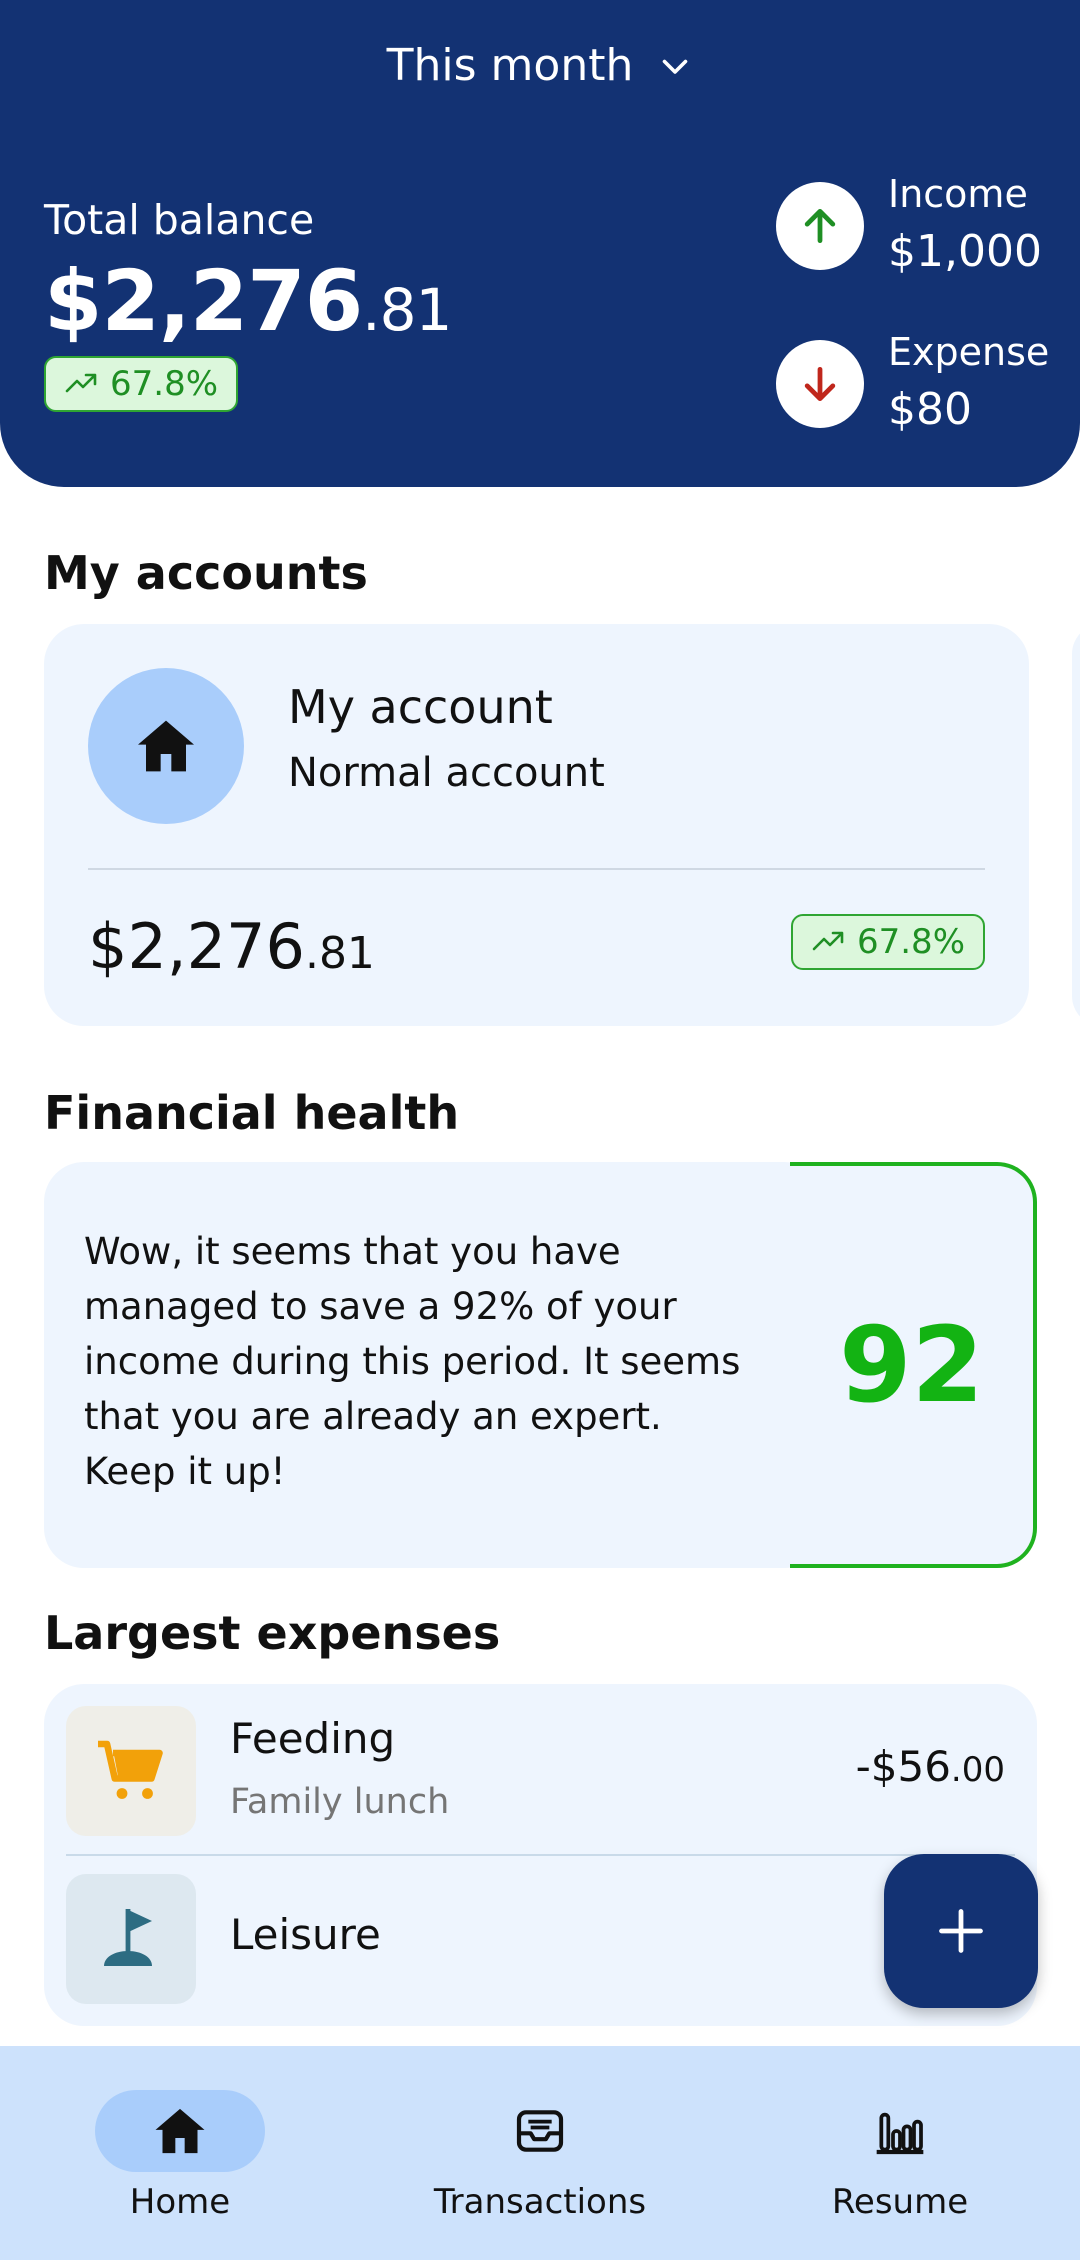 Image resolution: width=1080 pixels, height=2260 pixels. Describe the element at coordinates (887, 942) in the screenshot. I see `account-change-badge: 67.8%` at that location.